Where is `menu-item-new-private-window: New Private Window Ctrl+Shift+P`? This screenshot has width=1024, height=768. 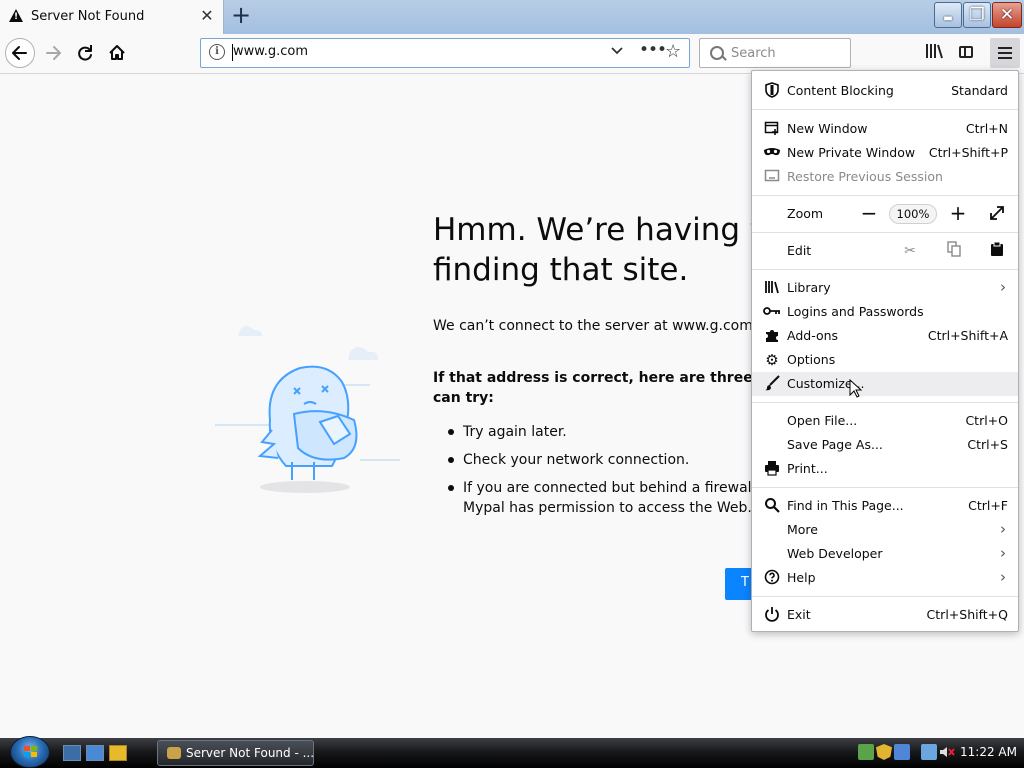
menu-item-new-private-window: New Private Window Ctrl+Shift+P is located at coordinates (885, 153).